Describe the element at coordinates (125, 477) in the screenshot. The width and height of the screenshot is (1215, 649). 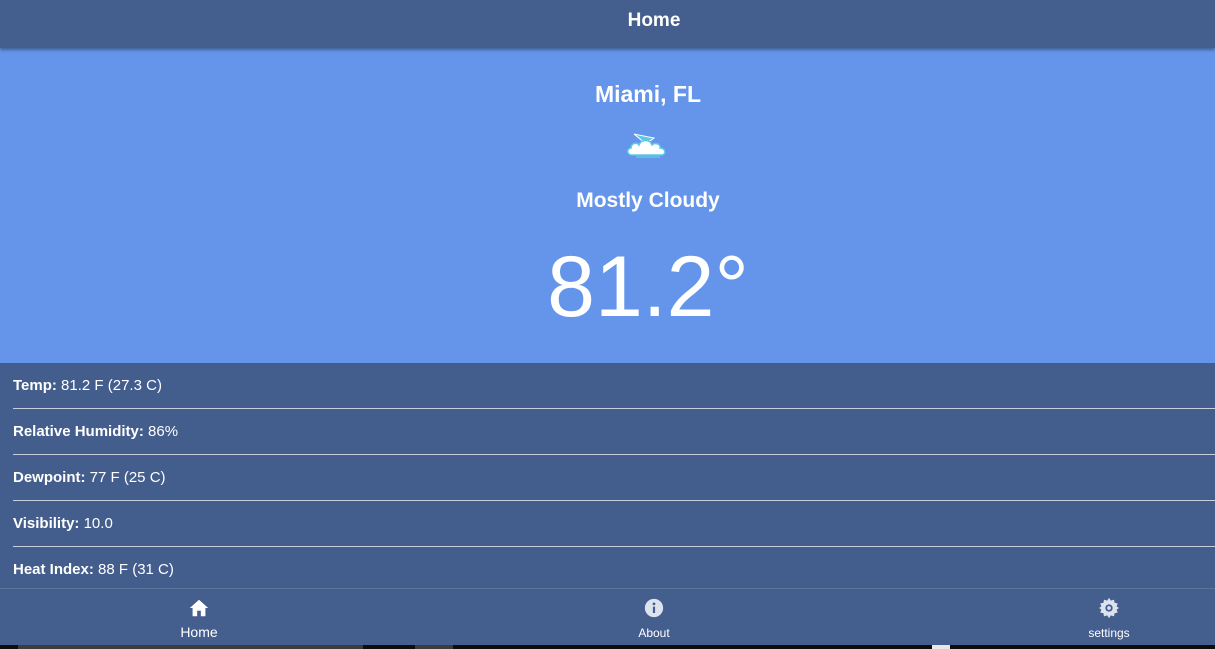
I see `detail-value: 77 F (25 C)` at that location.